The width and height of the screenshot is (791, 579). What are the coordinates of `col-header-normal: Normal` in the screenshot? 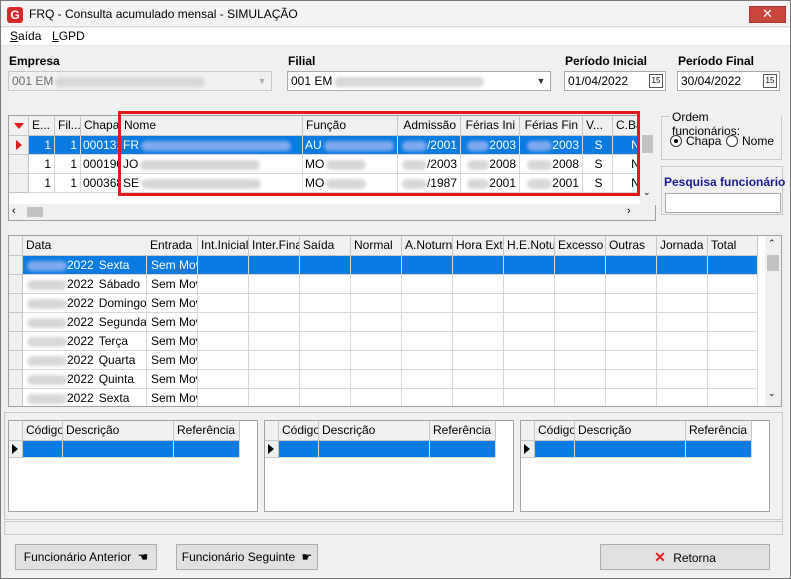 It's located at (376, 246).